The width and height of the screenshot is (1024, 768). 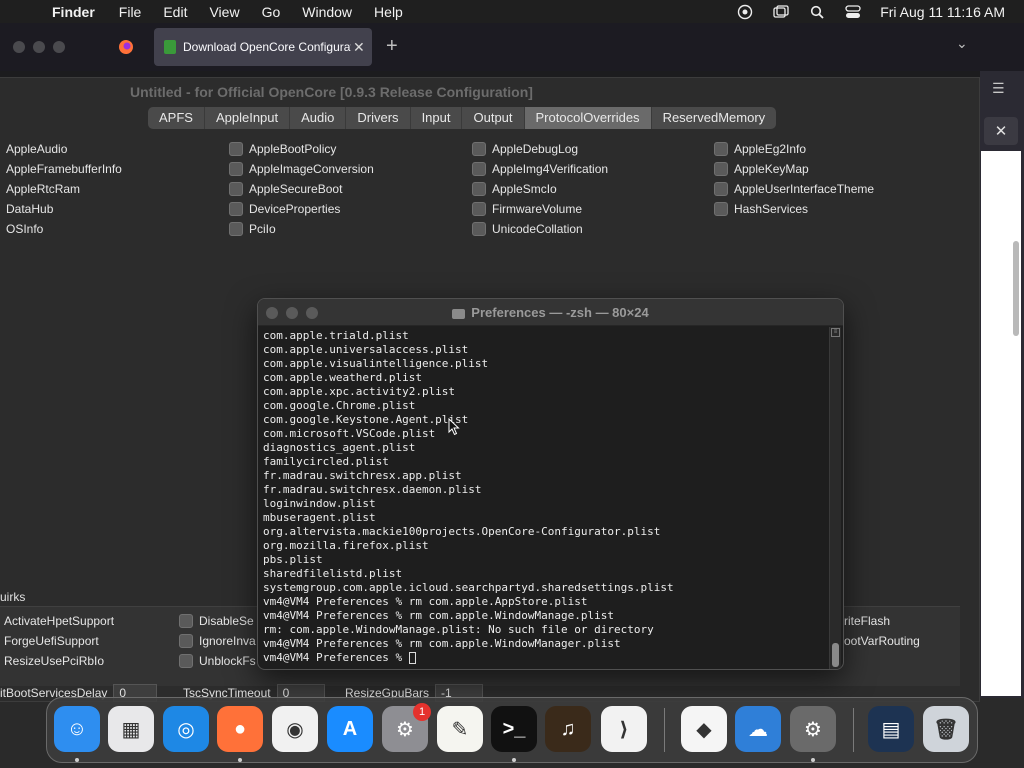 What do you see at coordinates (588, 118) in the screenshot?
I see `tab-protocoloverrides: ProtocolOverrides` at bounding box center [588, 118].